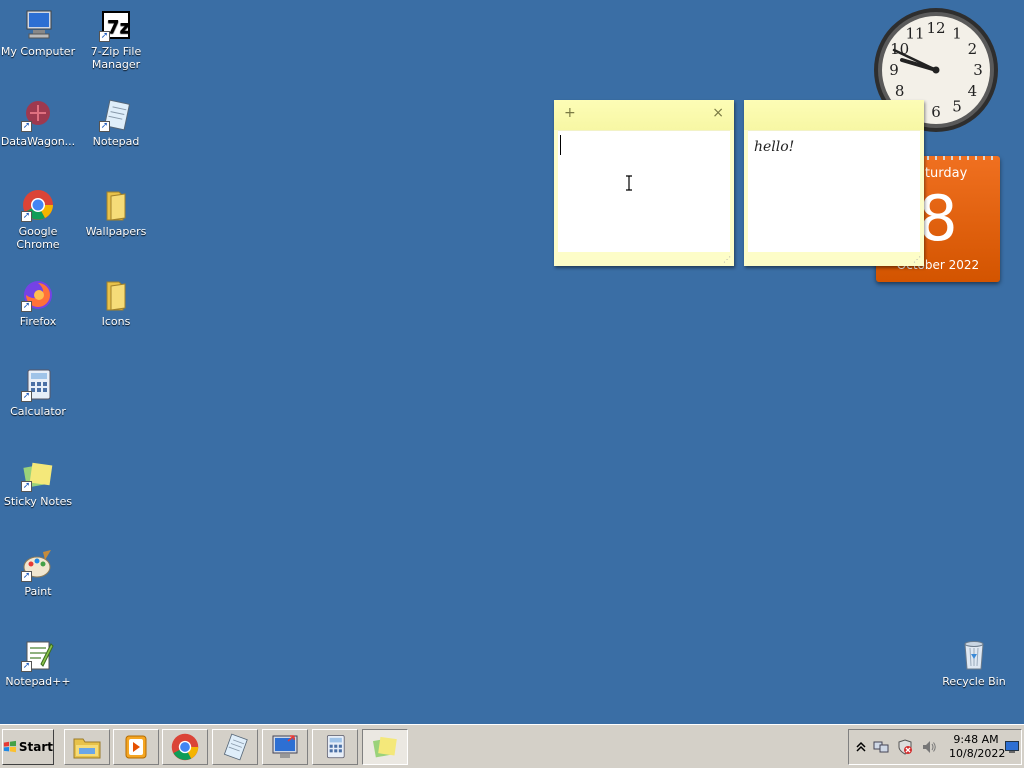 Image resolution: width=1024 pixels, height=768 pixels. I want to click on sticky-notes-icon, so click(384, 747).